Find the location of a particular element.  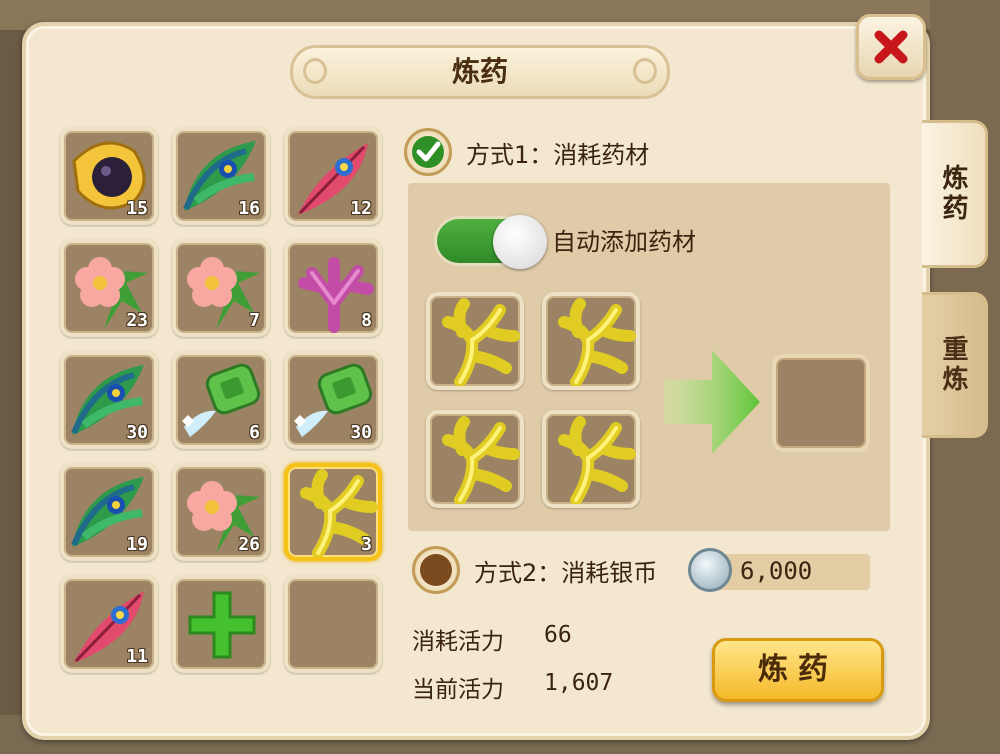

item-count: 19 is located at coordinates (137, 544).